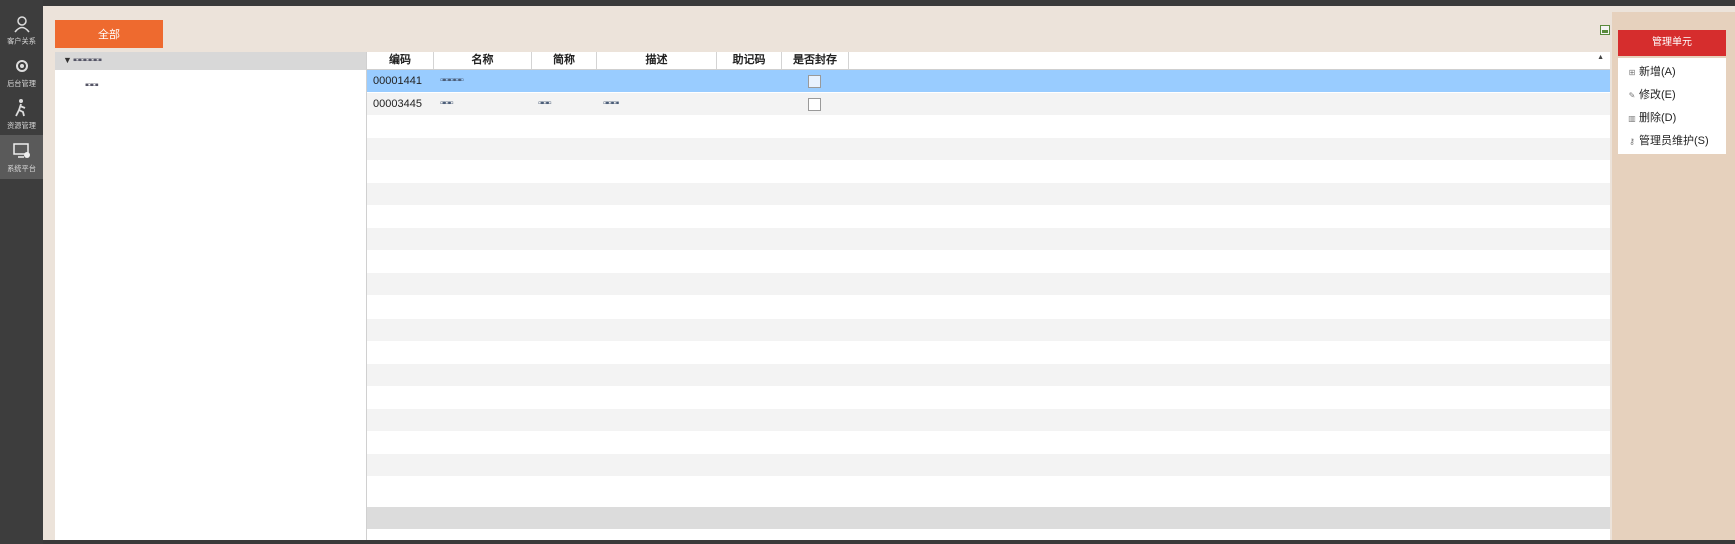 The height and width of the screenshot is (544, 1735). What do you see at coordinates (1672, 106) in the screenshot?
I see `panel-menu: ⊞ 新增(A) ✎ 修改(E) ▥ 删除(D) ⚷ 管理员维护(S)` at bounding box center [1672, 106].